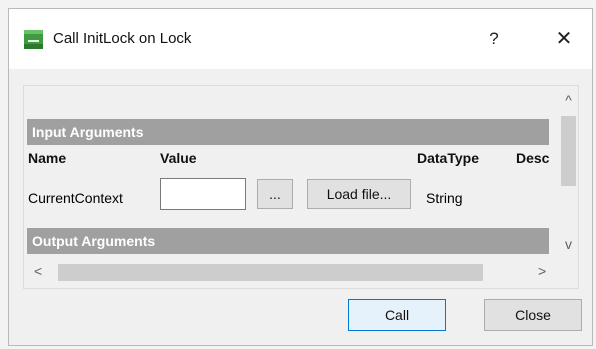  I want to click on vertical-scroll-thumb, so click(568, 151).